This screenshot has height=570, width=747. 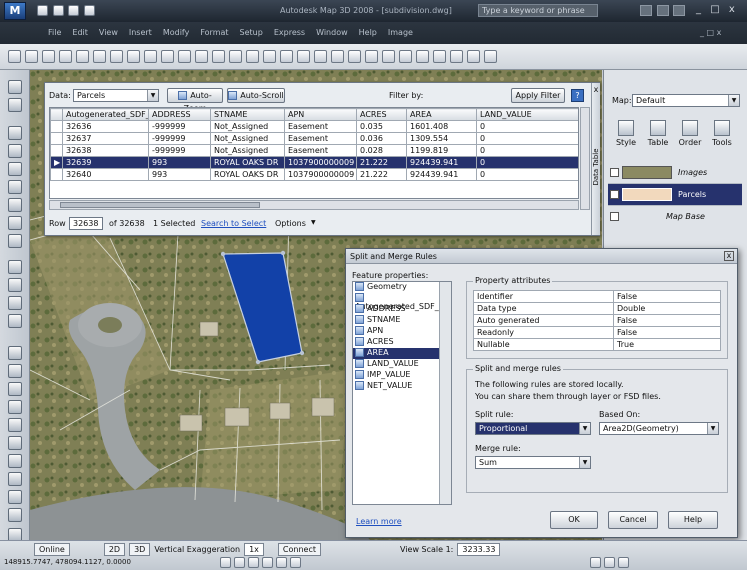 I want to click on tools-button: Tools, so click(x=722, y=133).